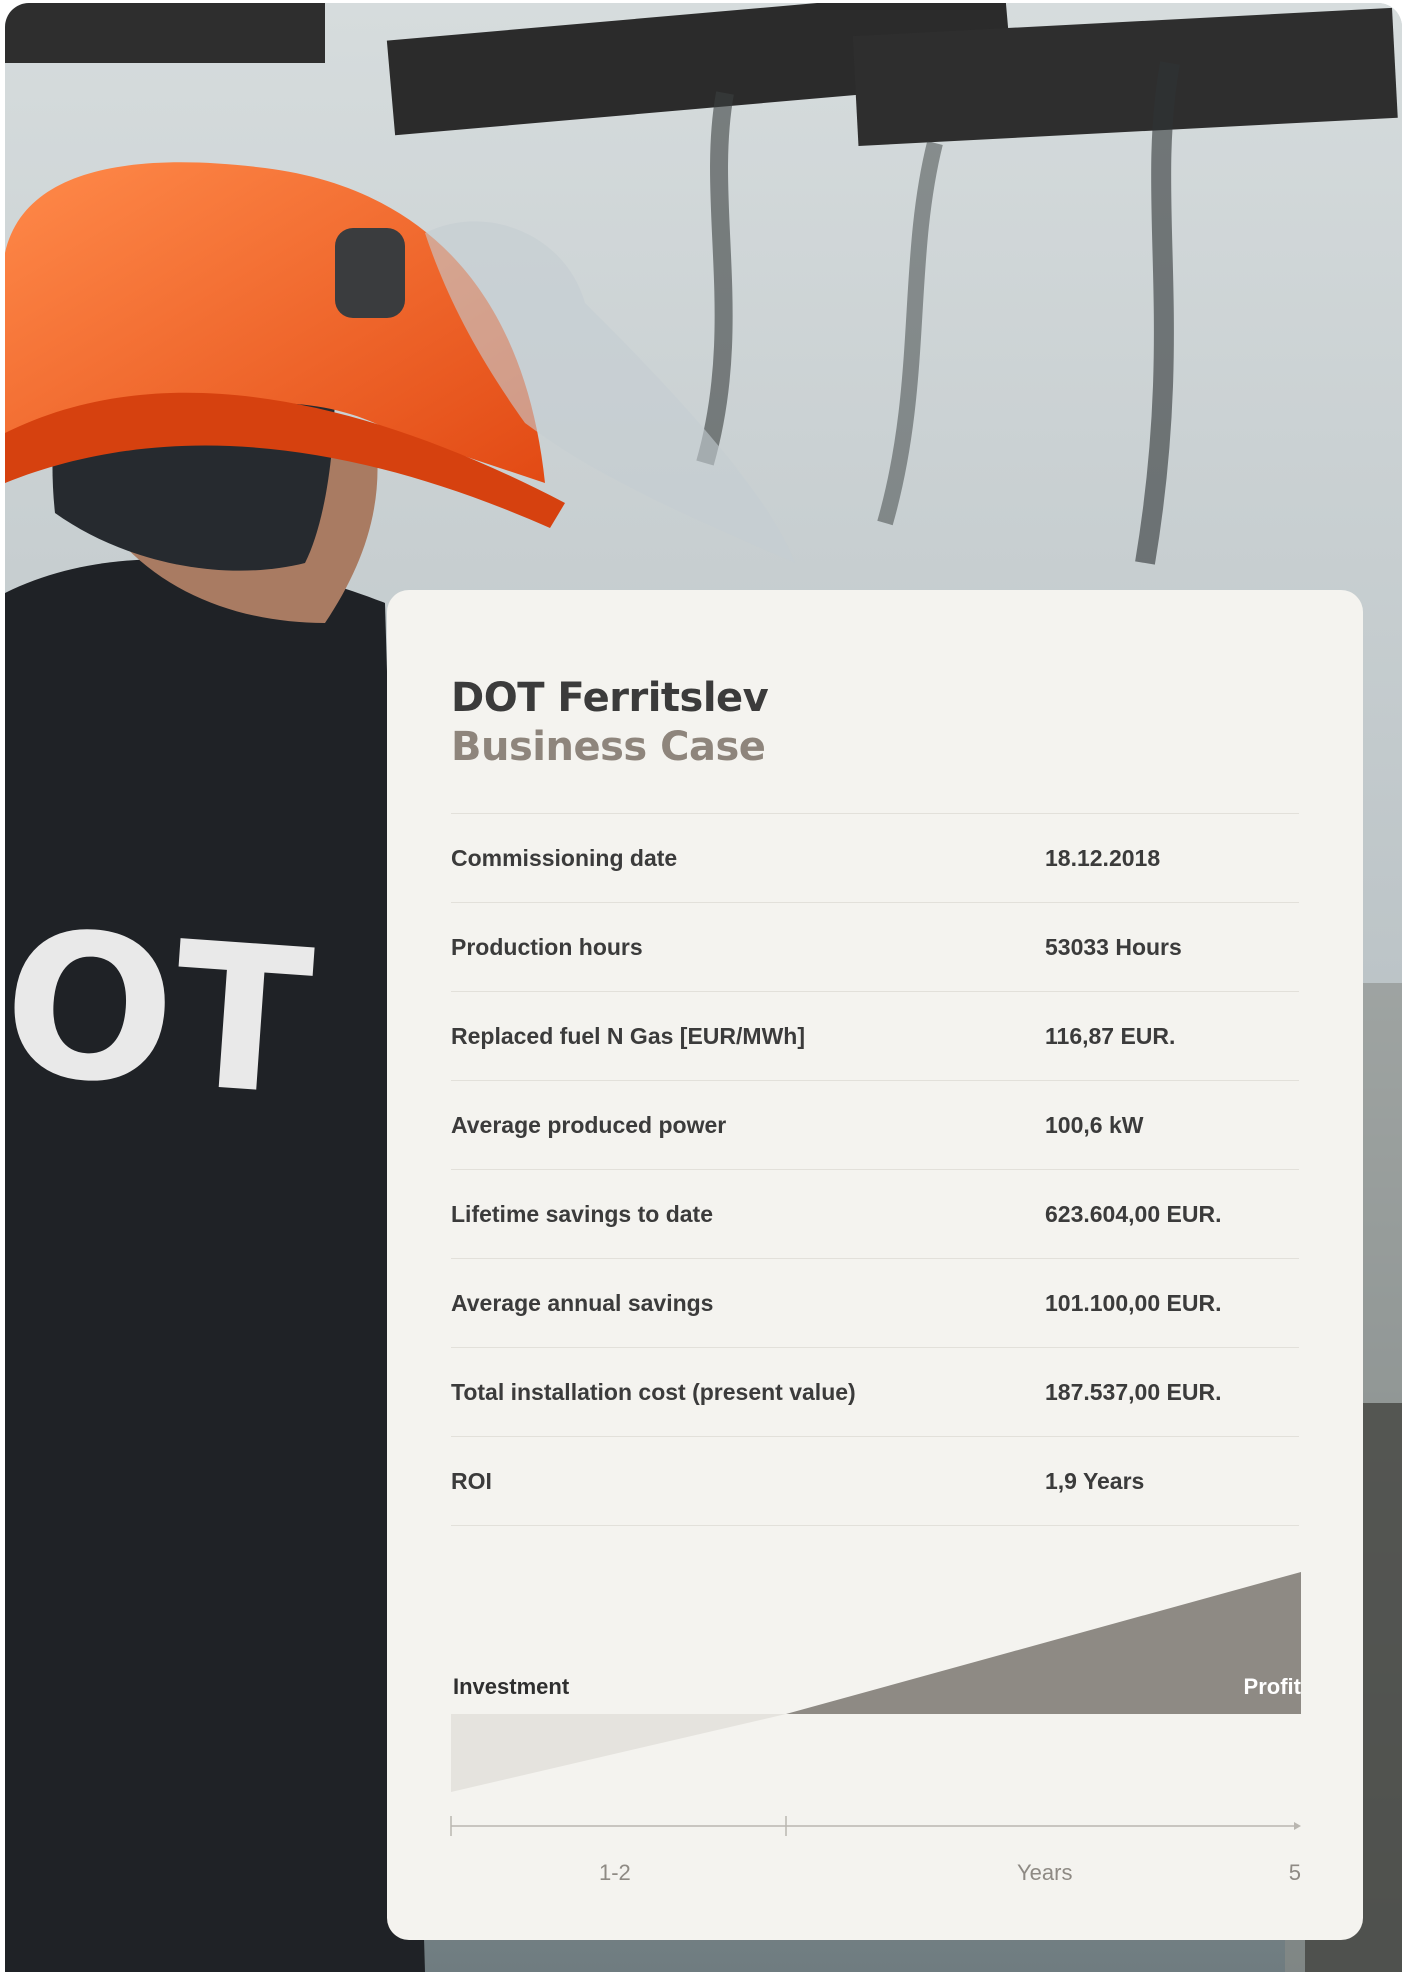 This screenshot has width=1415, height=1972. Describe the element at coordinates (582, 1213) in the screenshot. I see `metric-label: Lifetime savings to date` at that location.